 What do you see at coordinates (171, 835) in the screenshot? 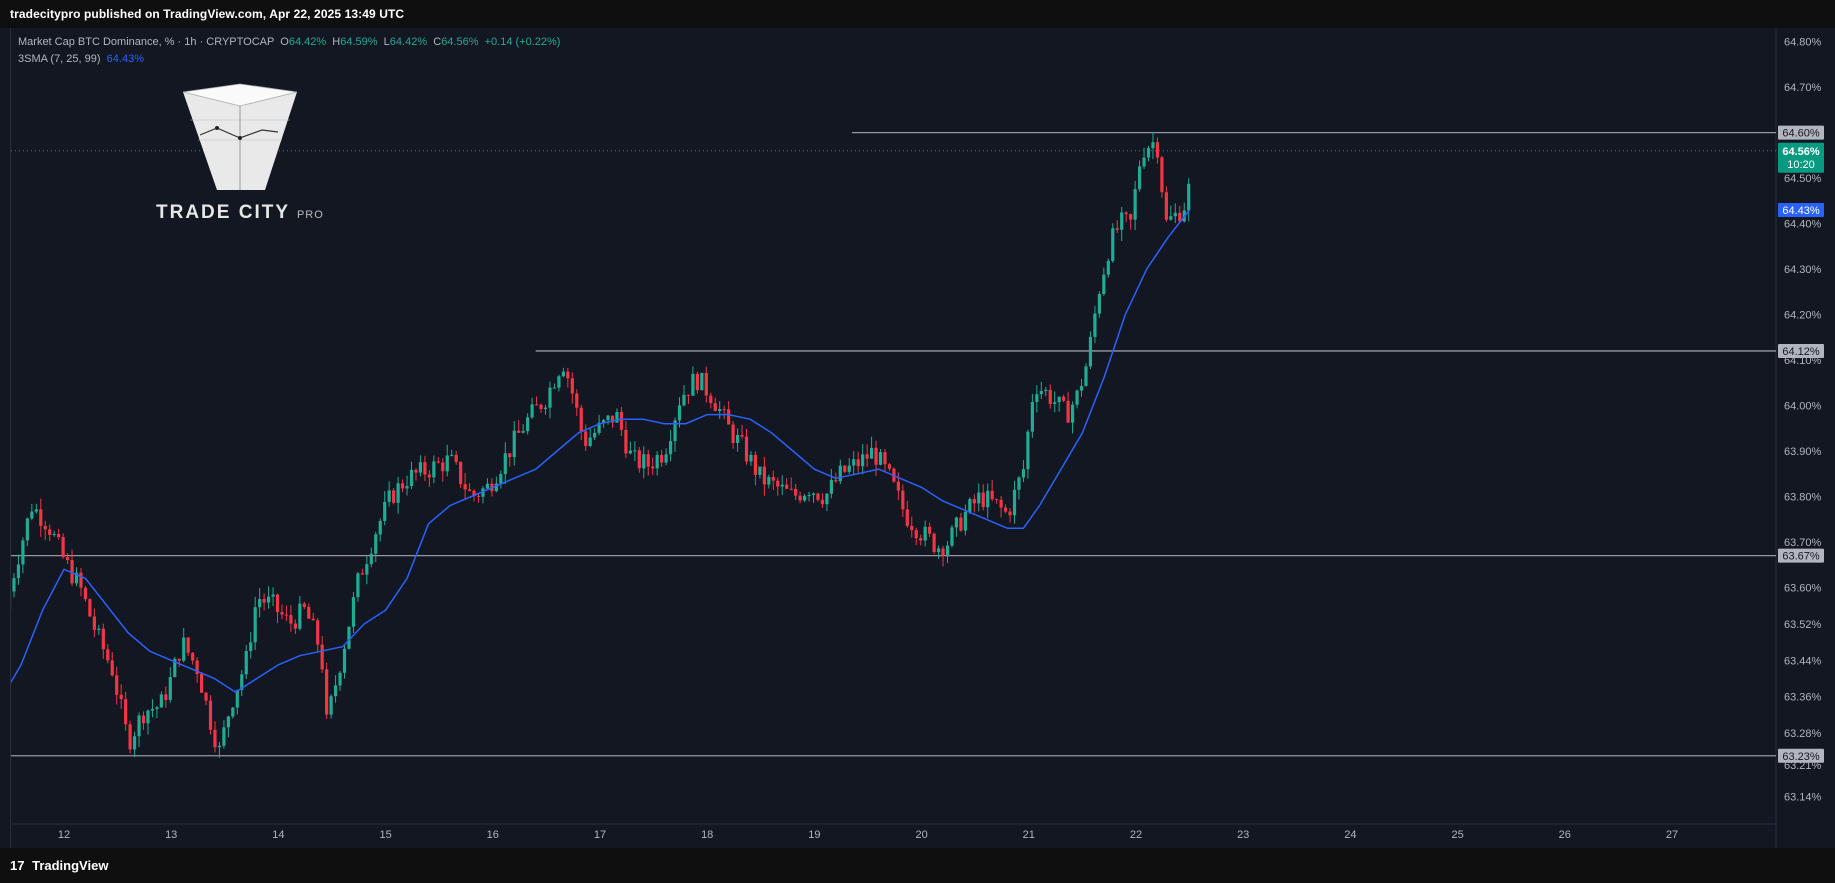
I see `time-tick-label: 13` at bounding box center [171, 835].